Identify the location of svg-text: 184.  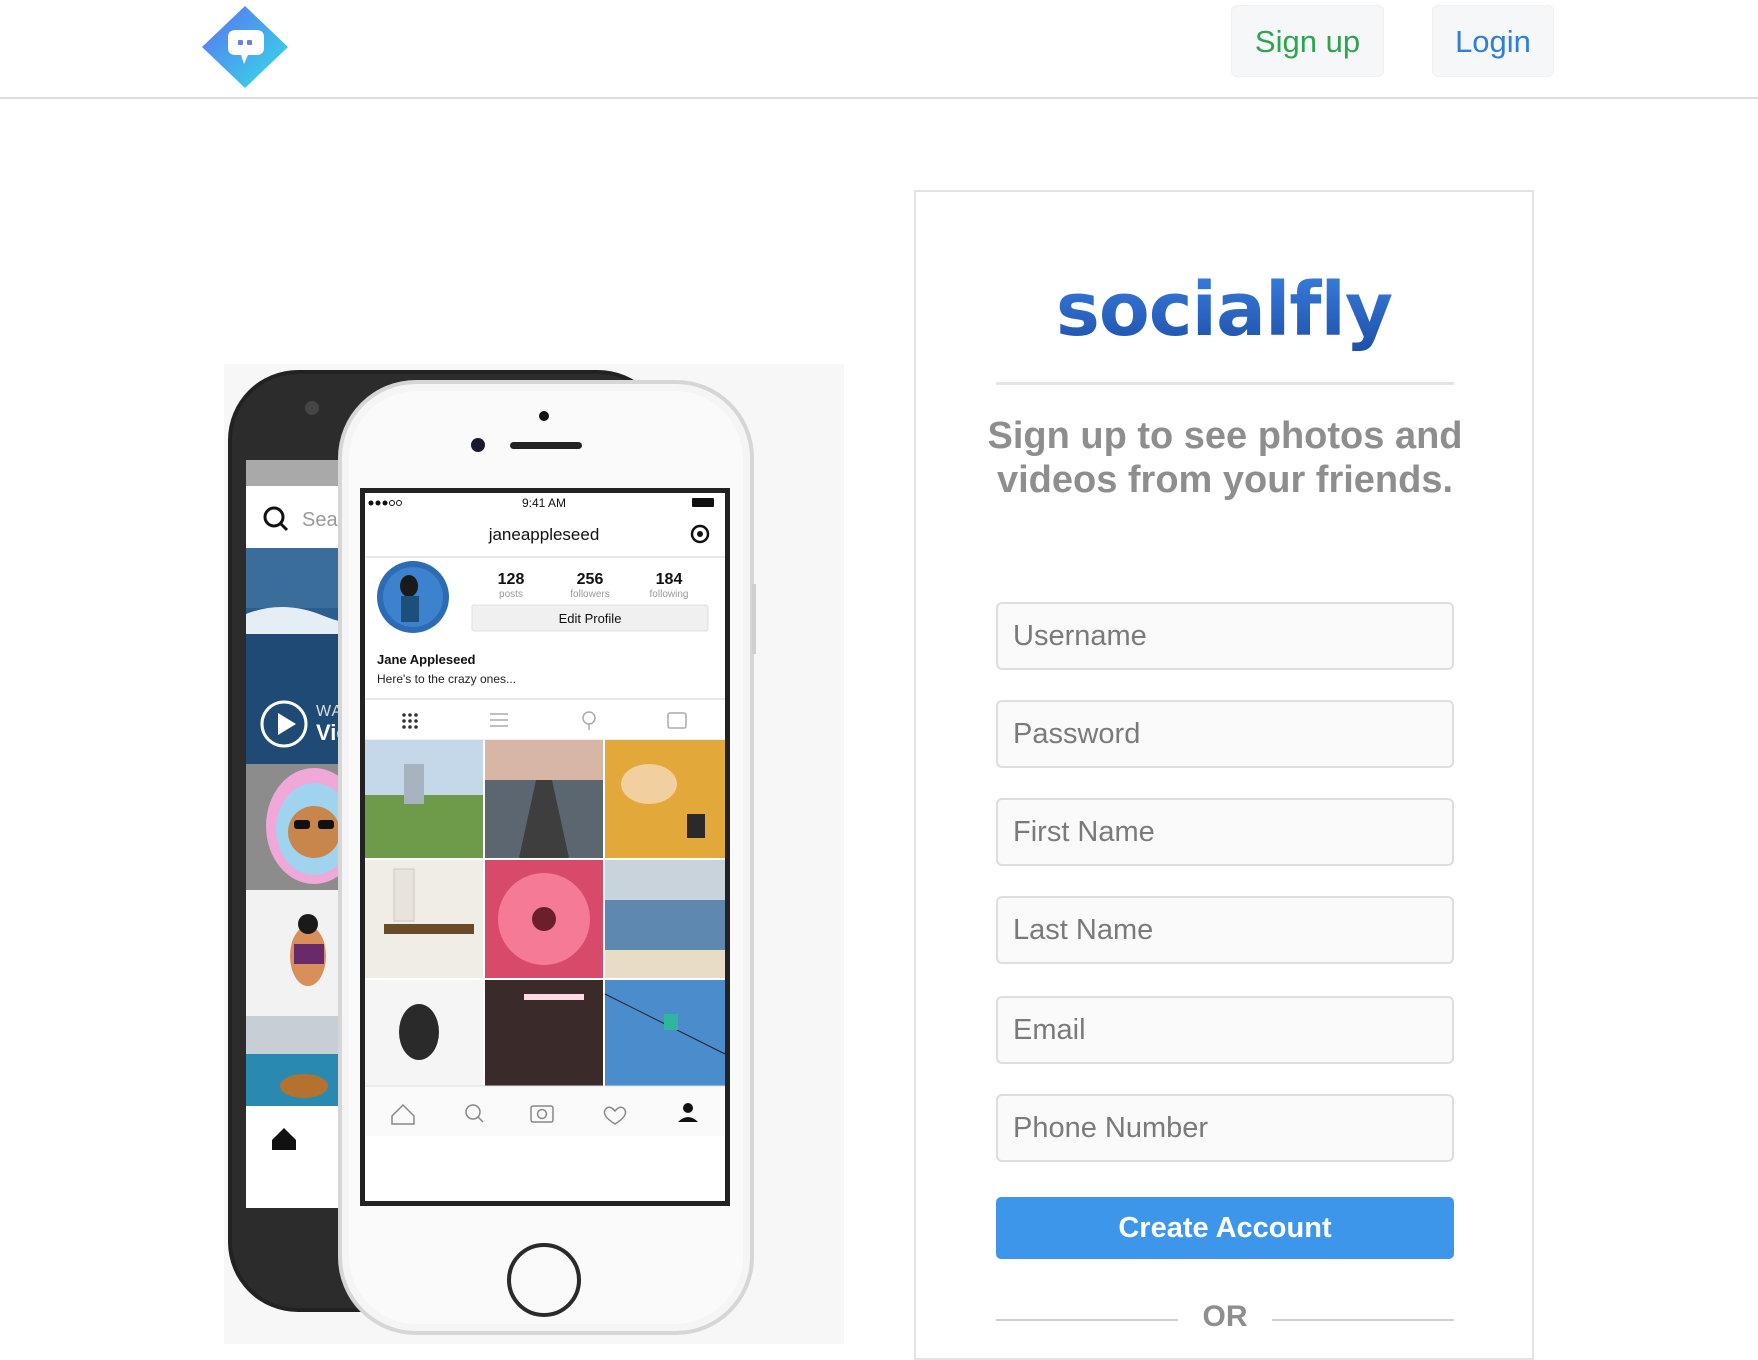
(669, 579).